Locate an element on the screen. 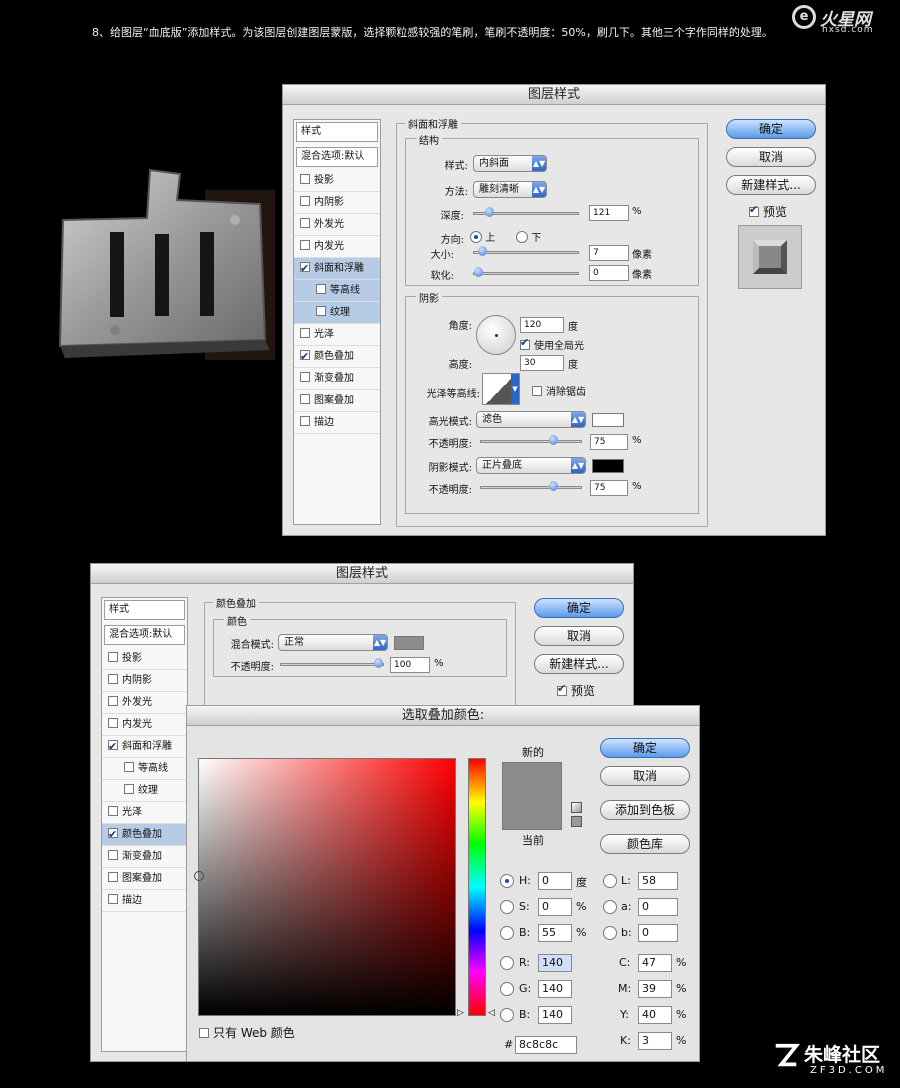 The image size is (900, 1088). size-slider-thumb is located at coordinates (482, 251).